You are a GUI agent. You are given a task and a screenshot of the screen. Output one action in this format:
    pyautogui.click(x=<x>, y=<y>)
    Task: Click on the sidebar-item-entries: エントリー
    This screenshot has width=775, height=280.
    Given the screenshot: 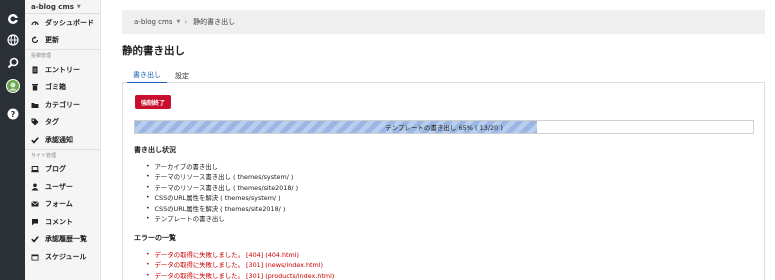 What is the action you would take?
    pyautogui.click(x=62, y=70)
    